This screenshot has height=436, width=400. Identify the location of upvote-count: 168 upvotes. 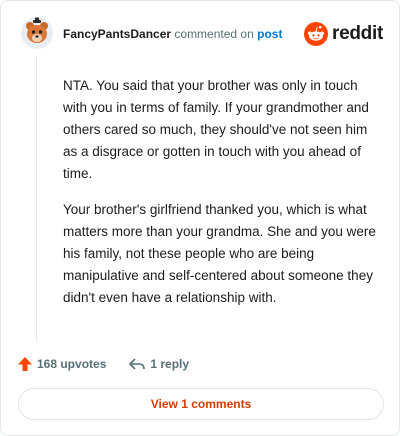
(72, 364).